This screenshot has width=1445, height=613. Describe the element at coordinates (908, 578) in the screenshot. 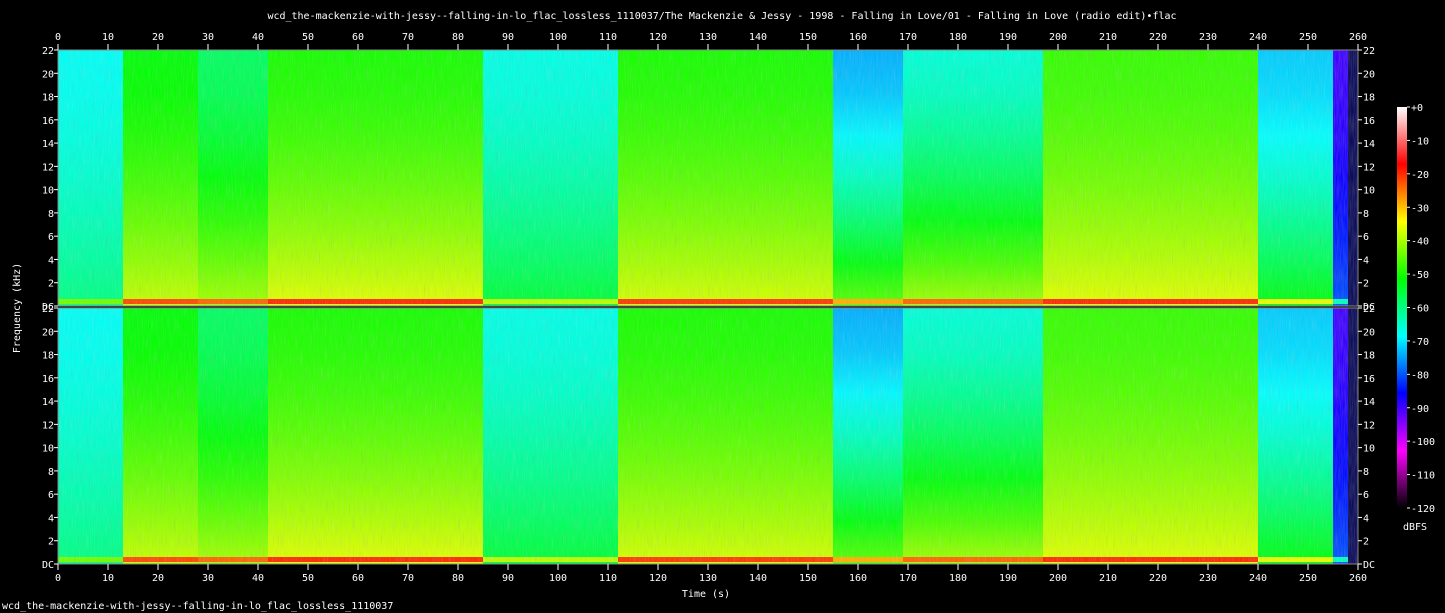

I see `x-tick-label-bottom: 170` at that location.